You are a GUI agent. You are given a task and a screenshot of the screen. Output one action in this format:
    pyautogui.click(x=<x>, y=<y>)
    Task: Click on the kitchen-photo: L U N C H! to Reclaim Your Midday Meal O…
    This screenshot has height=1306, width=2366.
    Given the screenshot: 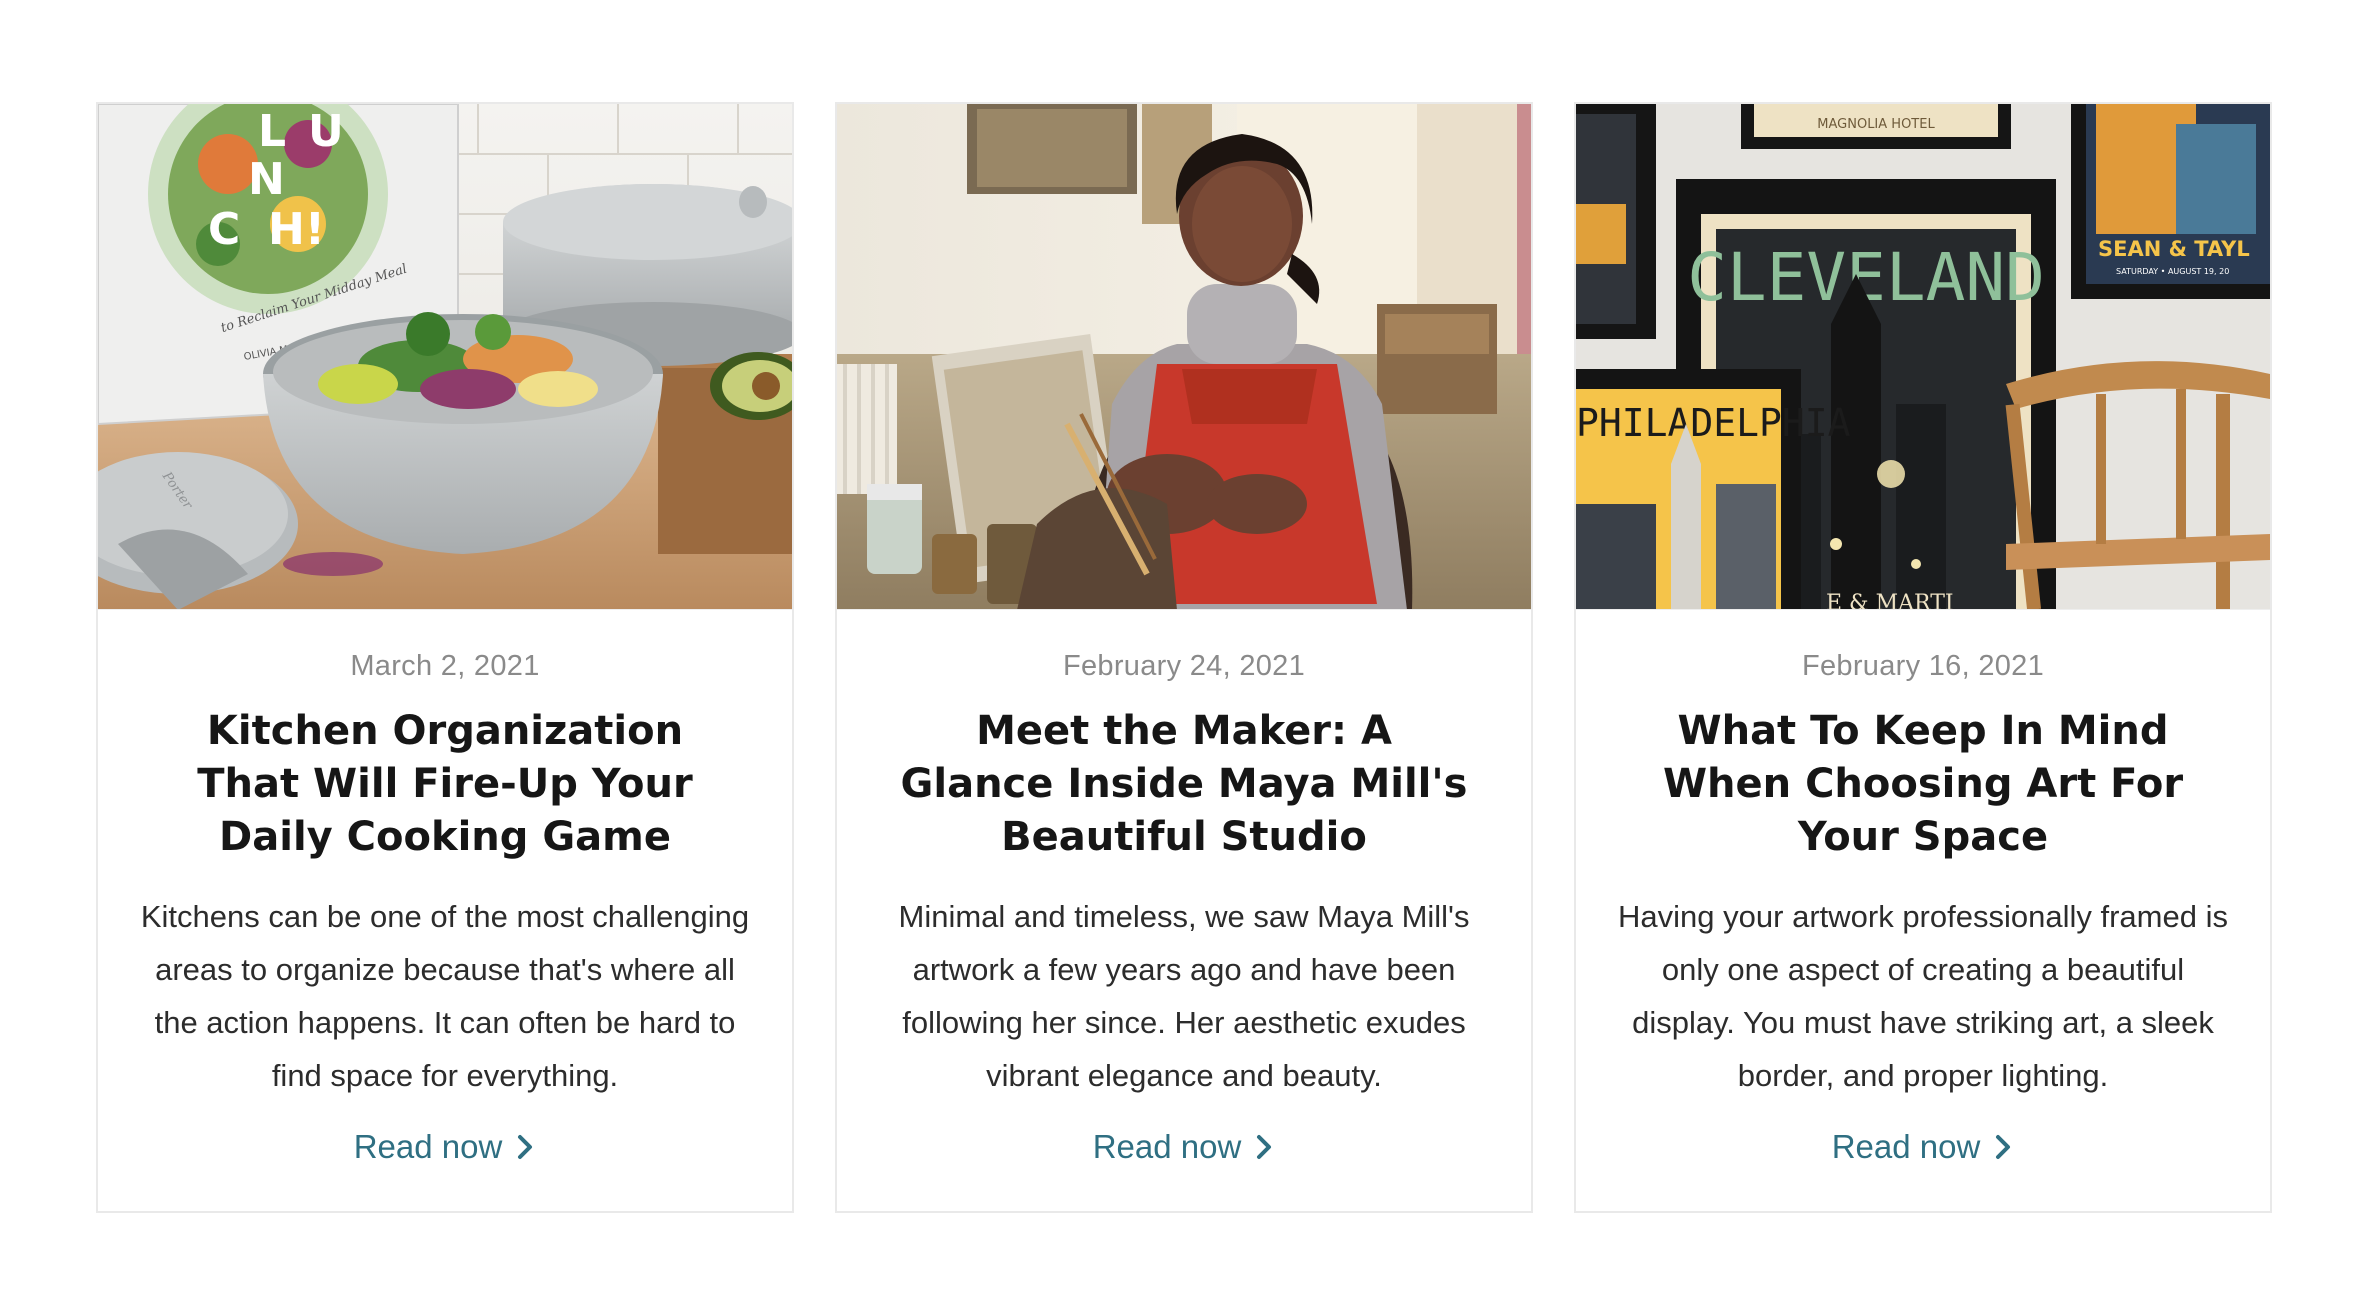 What is the action you would take?
    pyautogui.click(x=445, y=356)
    